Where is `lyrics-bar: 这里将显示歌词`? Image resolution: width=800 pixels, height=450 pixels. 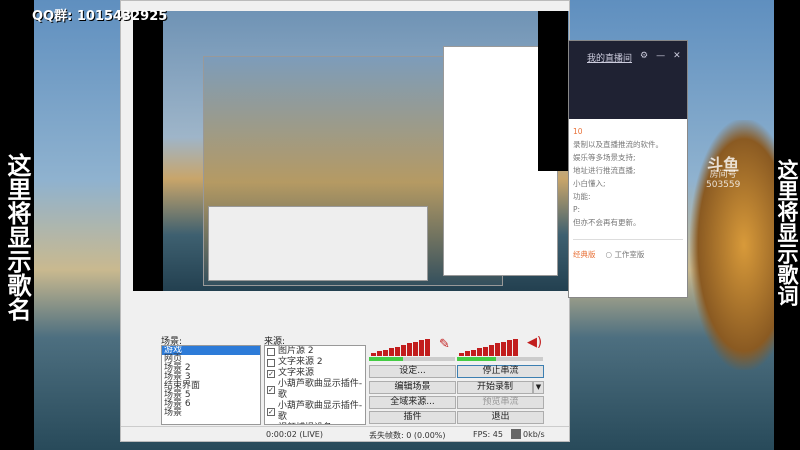
lyrics-bar: 这里将显示歌词 is located at coordinates (787, 225).